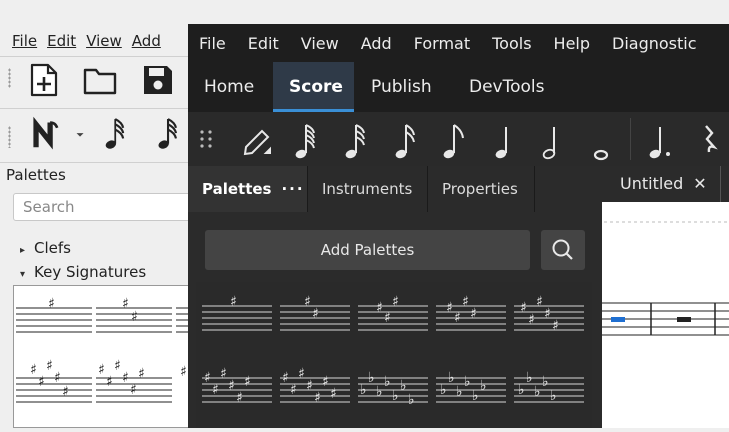 This screenshot has height=432, width=729. What do you see at coordinates (292, 189) in the screenshot?
I see `more-options-icon: ···` at bounding box center [292, 189].